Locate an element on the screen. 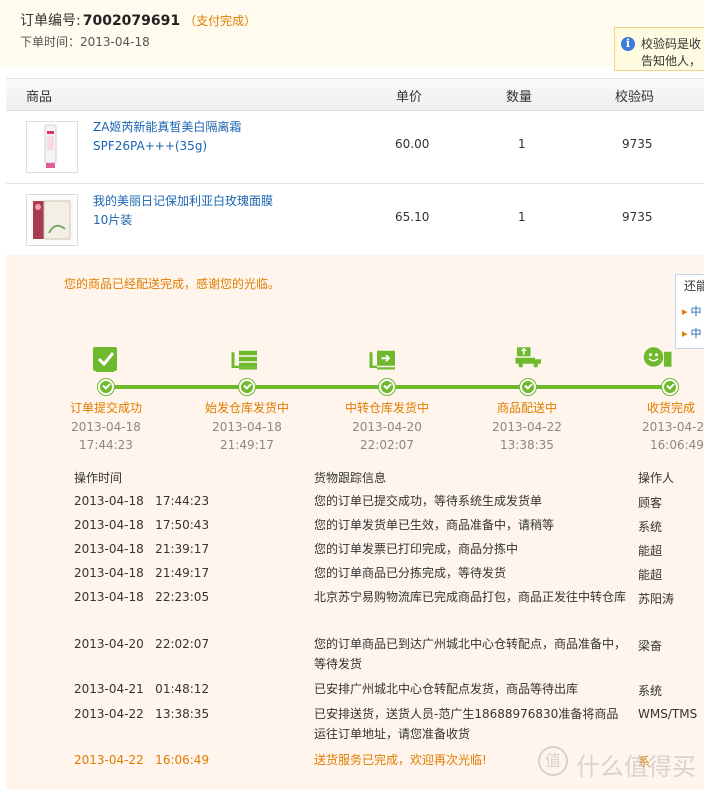 The image size is (704, 789). log-info: 您的订单已提交成功，等待系统生成发货单 is located at coordinates (428, 501).